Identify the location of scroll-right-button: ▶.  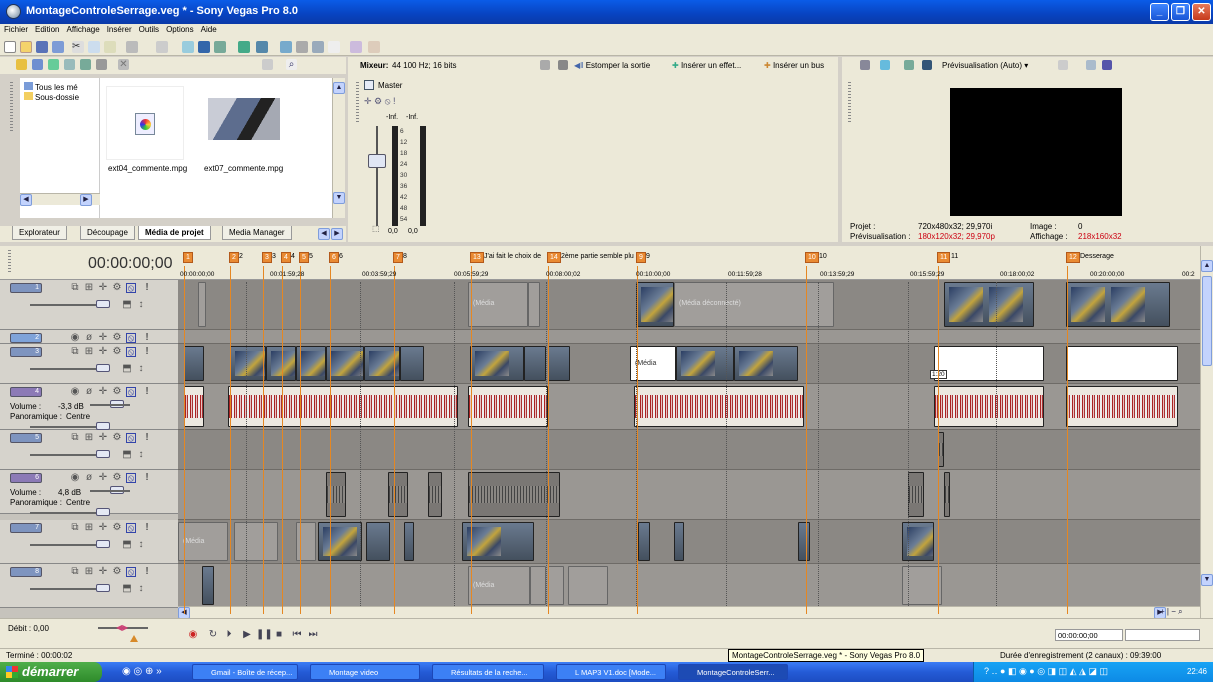
(86, 200).